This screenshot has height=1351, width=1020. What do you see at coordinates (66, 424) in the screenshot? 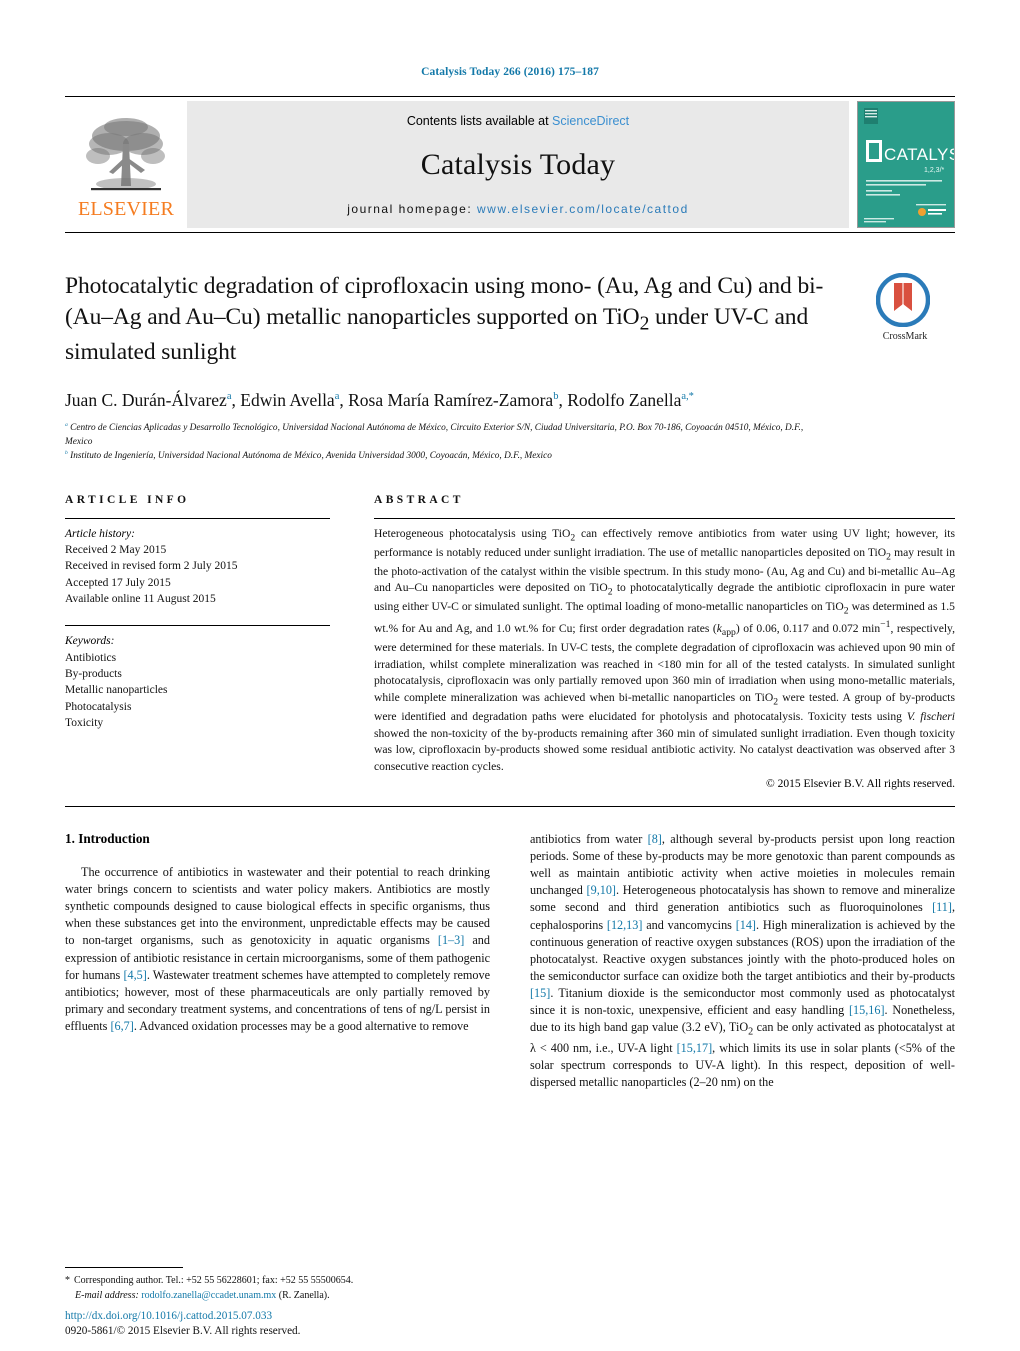
I see `affiliation-mark: a` at bounding box center [66, 424].